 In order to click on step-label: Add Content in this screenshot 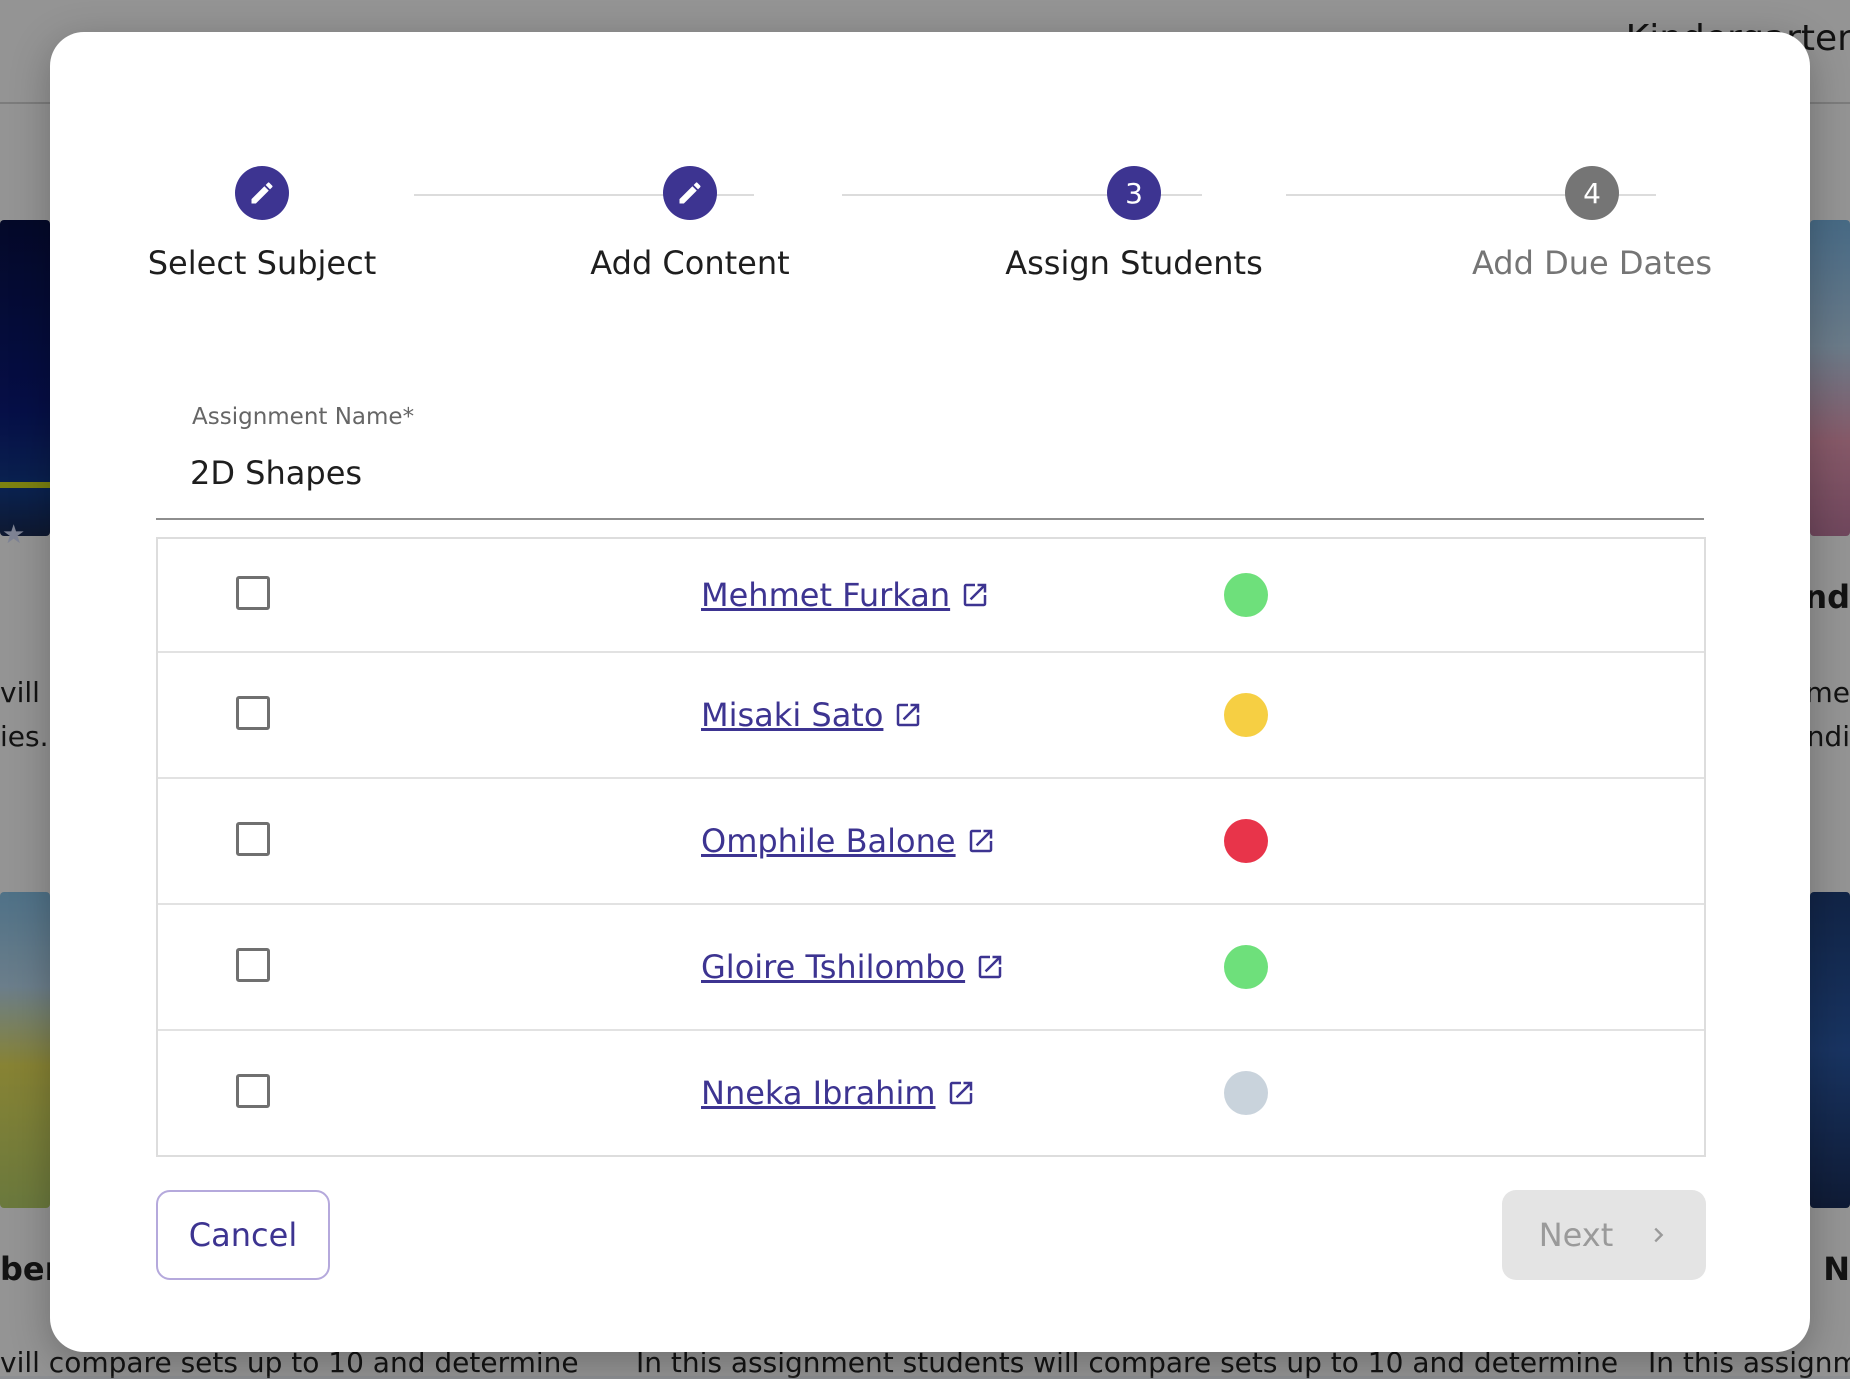, I will do `click(690, 263)`.